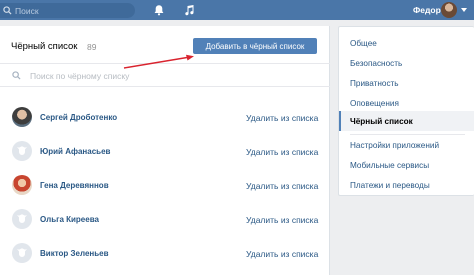  I want to click on menu-item-privacy: Приватность, so click(406, 83).